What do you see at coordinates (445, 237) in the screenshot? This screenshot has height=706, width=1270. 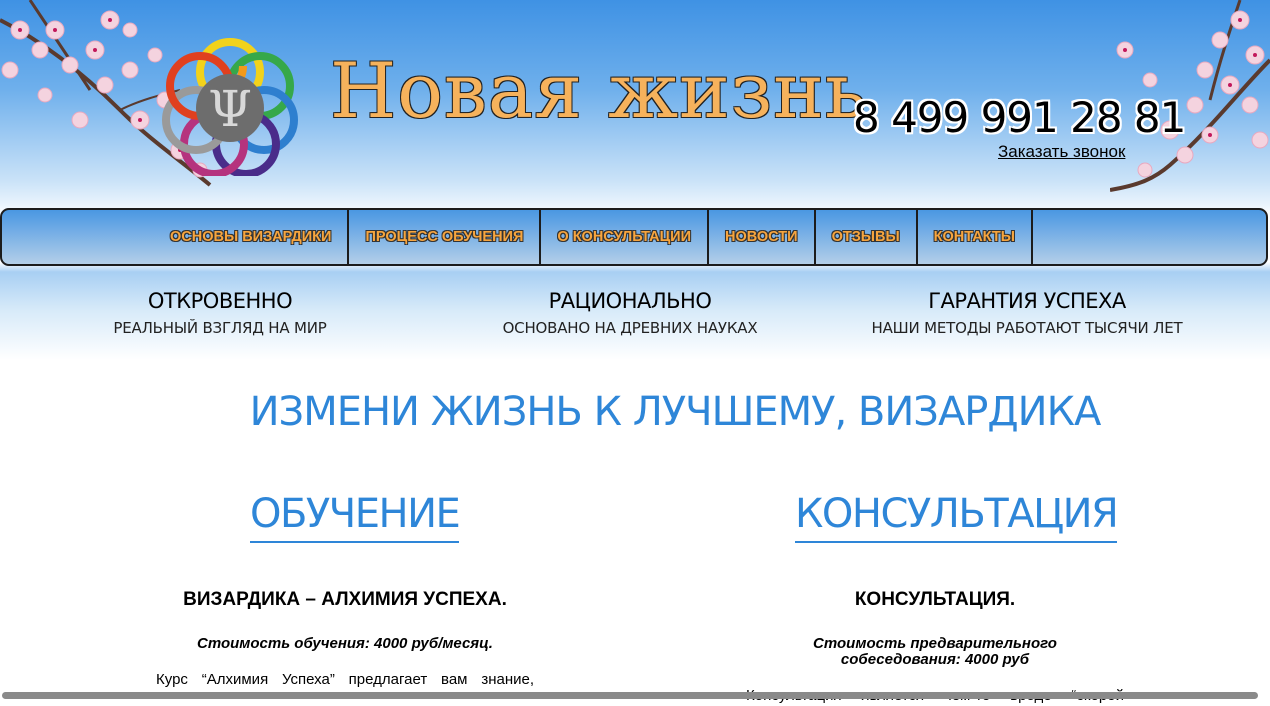 I see `nav-item-learning-process: Процесс обучения` at bounding box center [445, 237].